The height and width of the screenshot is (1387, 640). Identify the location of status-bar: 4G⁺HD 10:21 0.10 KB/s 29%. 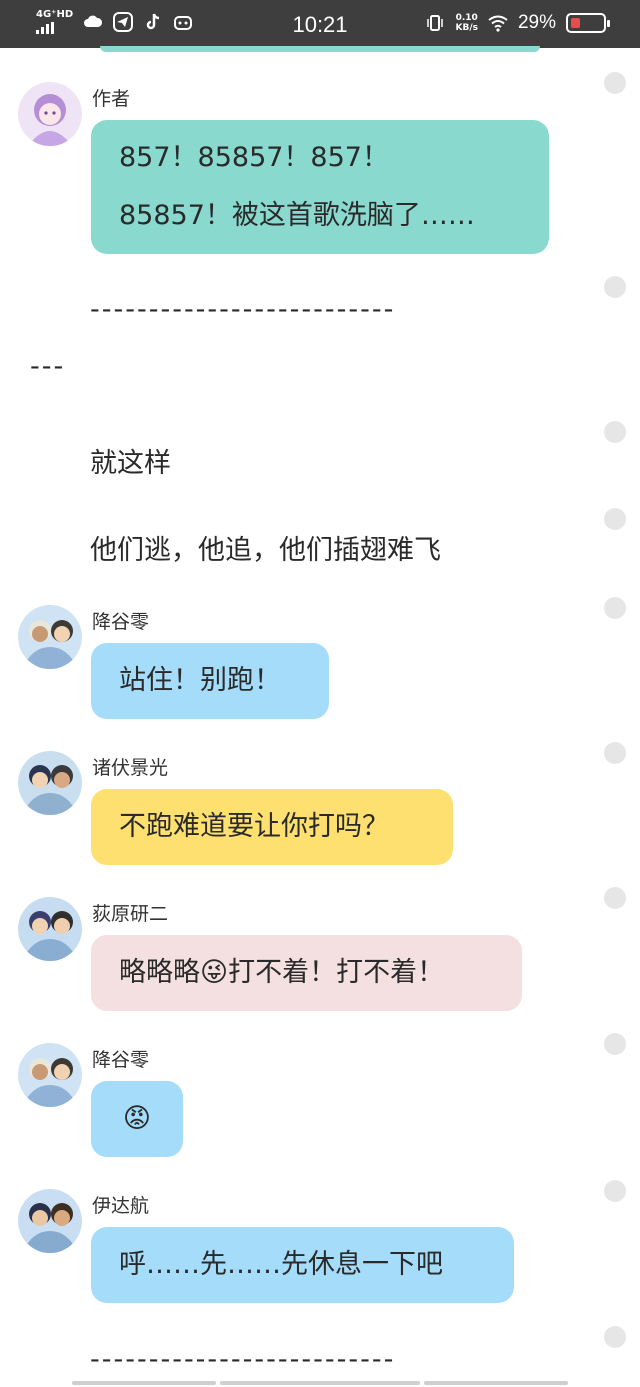
(320, 24).